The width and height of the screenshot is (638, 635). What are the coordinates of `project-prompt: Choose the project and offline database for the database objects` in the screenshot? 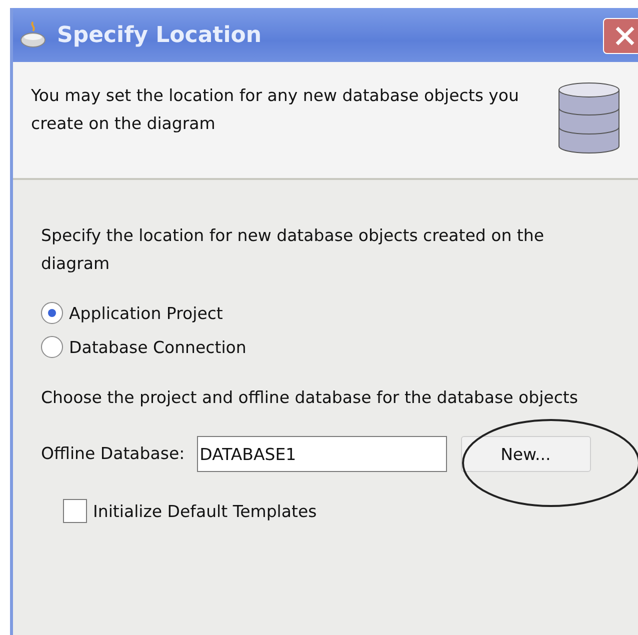 It's located at (310, 398).